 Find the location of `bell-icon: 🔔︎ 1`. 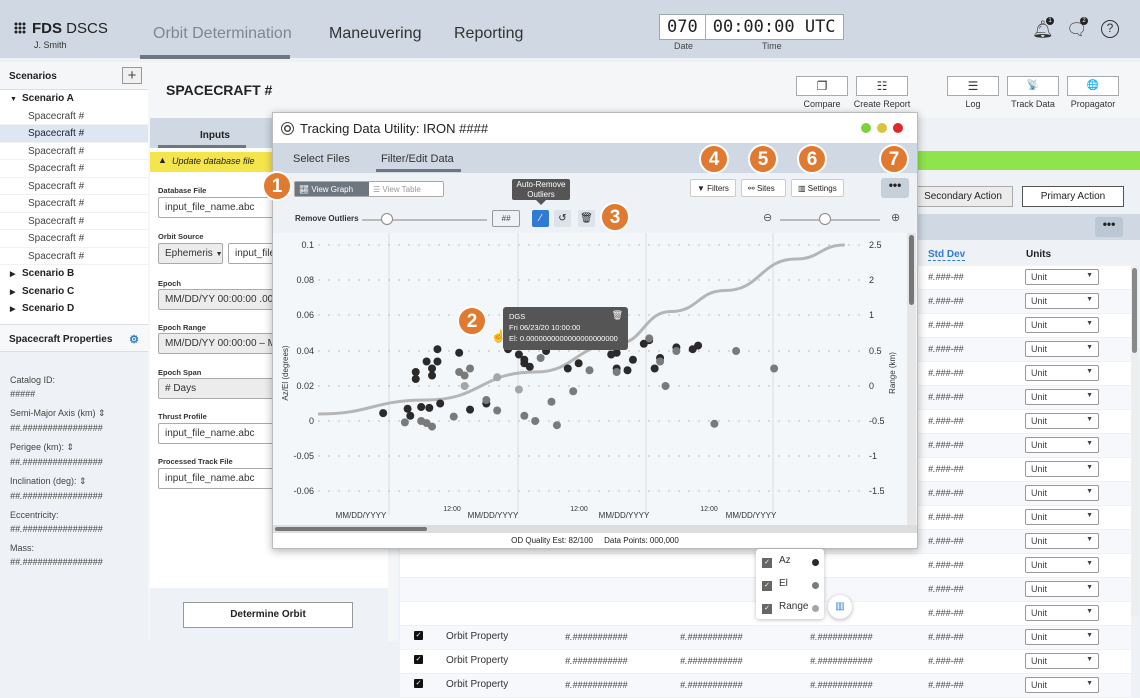

bell-icon: 🔔︎ 1 is located at coordinates (1043, 28).